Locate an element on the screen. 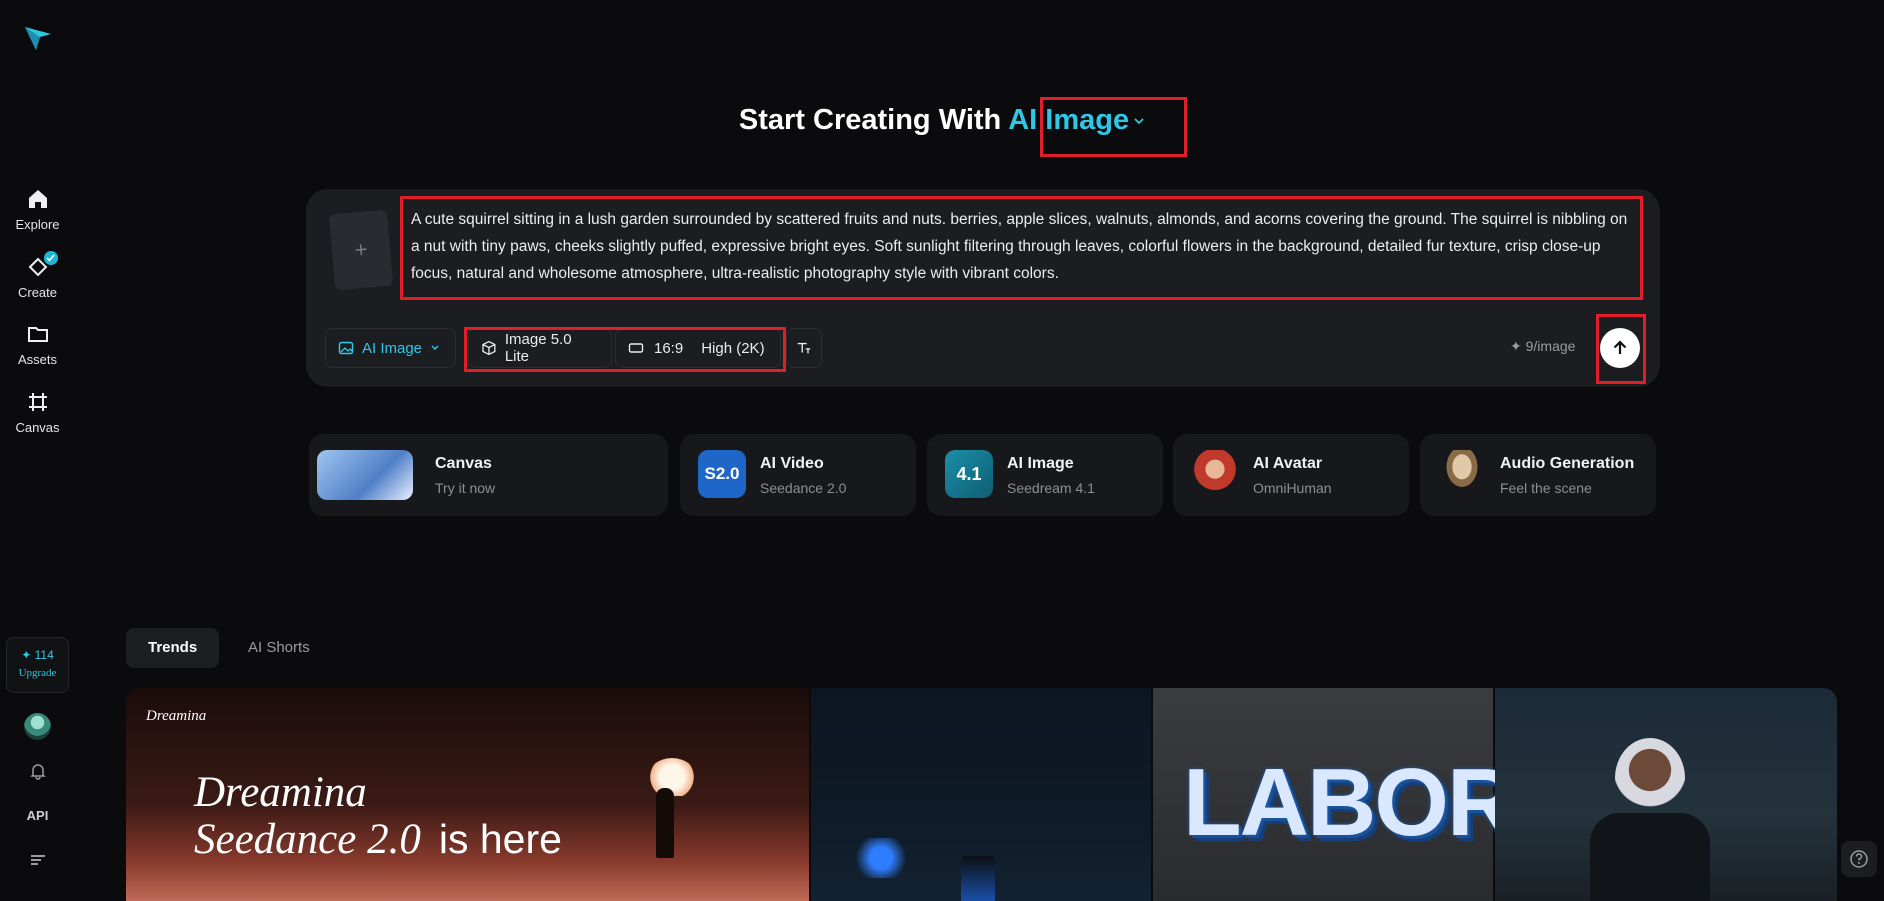 The height and width of the screenshot is (901, 1884). model-select-label: Image 5.0 Lite is located at coordinates (538, 348).